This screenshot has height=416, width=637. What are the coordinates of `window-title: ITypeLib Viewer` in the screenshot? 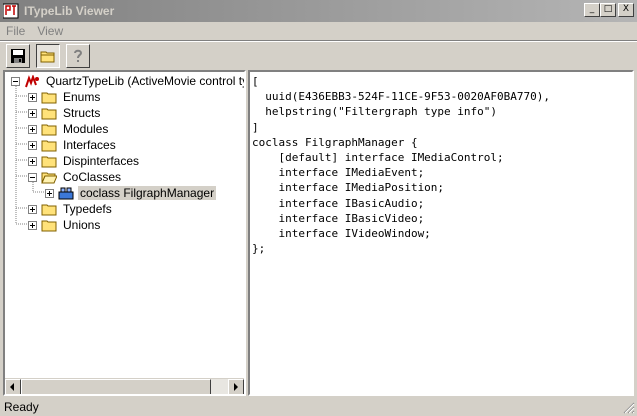 It's located at (69, 11).